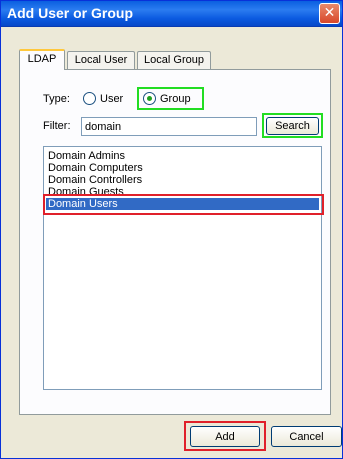 The width and height of the screenshot is (343, 459). I want to click on type-user-label: User, so click(111, 99).